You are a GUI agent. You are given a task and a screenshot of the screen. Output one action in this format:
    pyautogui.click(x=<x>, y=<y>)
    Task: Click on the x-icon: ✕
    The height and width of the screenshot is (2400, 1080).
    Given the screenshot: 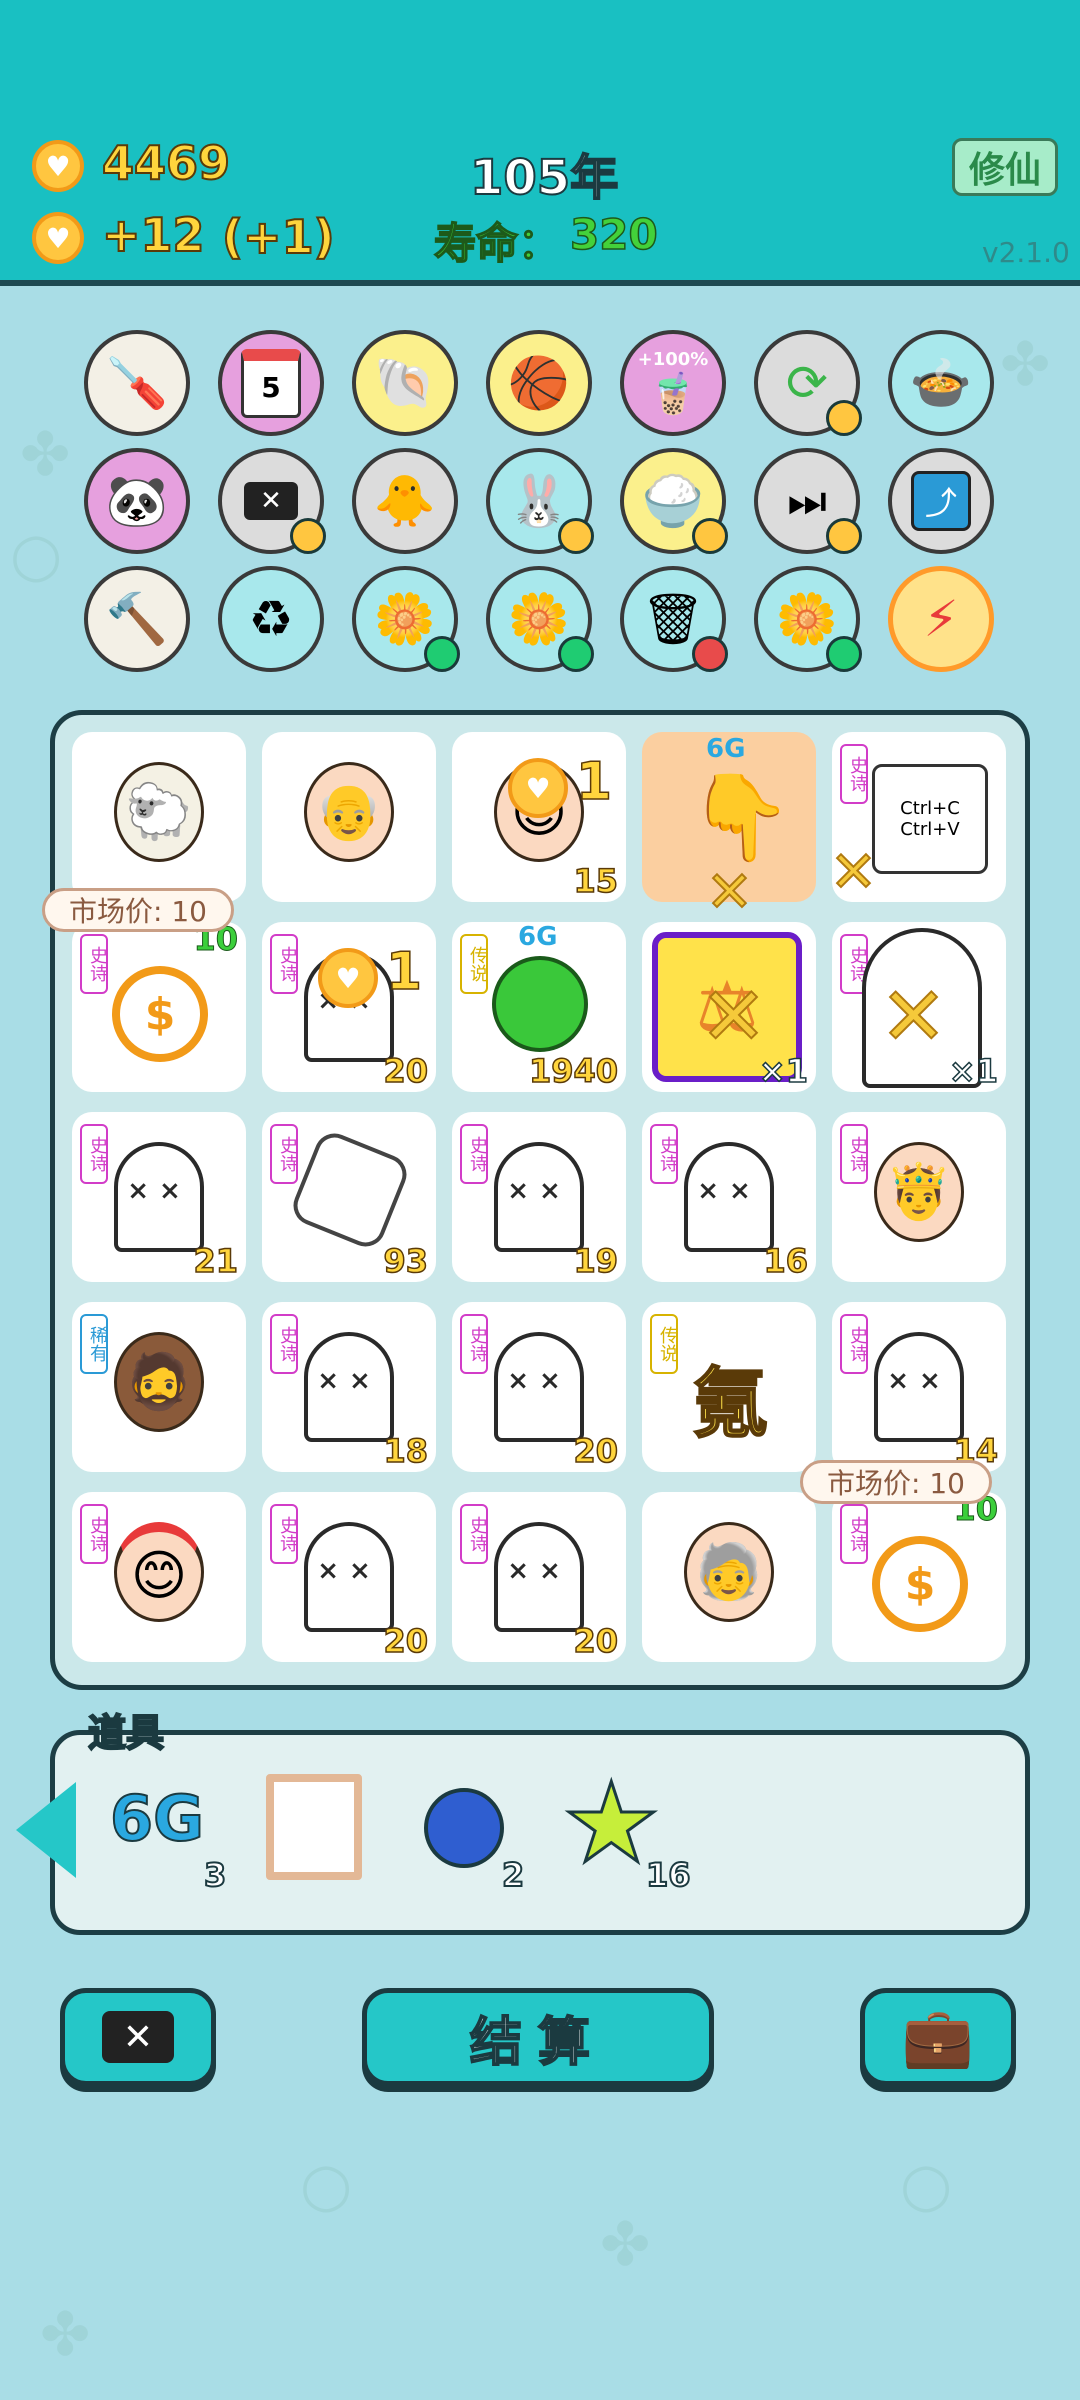 What is the action you would take?
    pyautogui.click(x=271, y=501)
    